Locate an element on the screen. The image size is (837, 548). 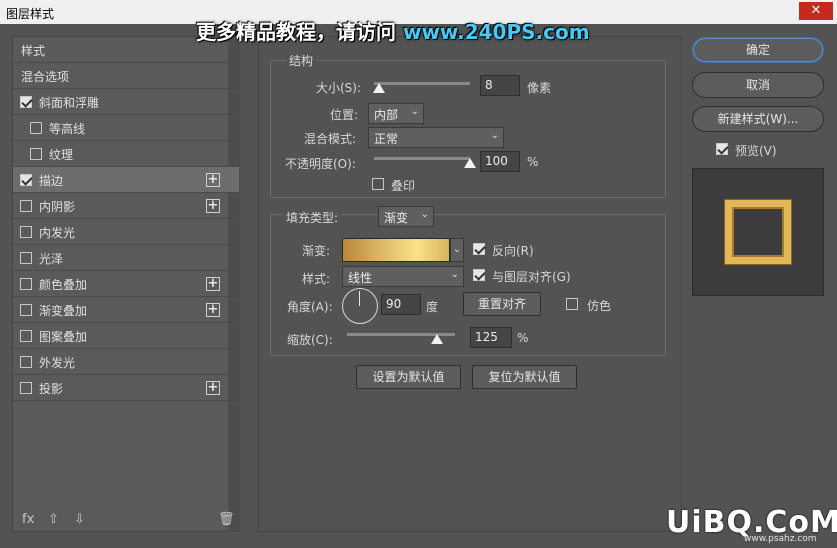
angle-label: 角度(A): is located at coordinates (310, 307).